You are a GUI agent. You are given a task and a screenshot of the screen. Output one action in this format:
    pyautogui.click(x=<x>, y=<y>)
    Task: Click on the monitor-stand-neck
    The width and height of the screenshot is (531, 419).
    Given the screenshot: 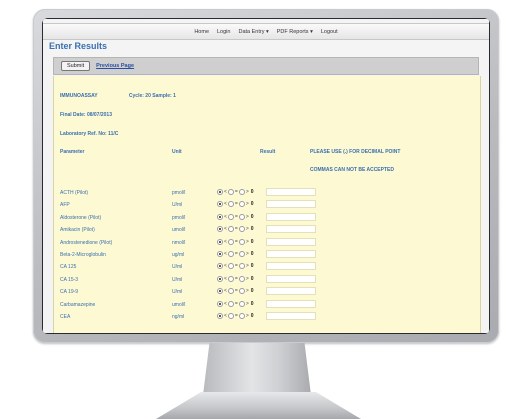 What is the action you would take?
    pyautogui.click(x=257, y=369)
    